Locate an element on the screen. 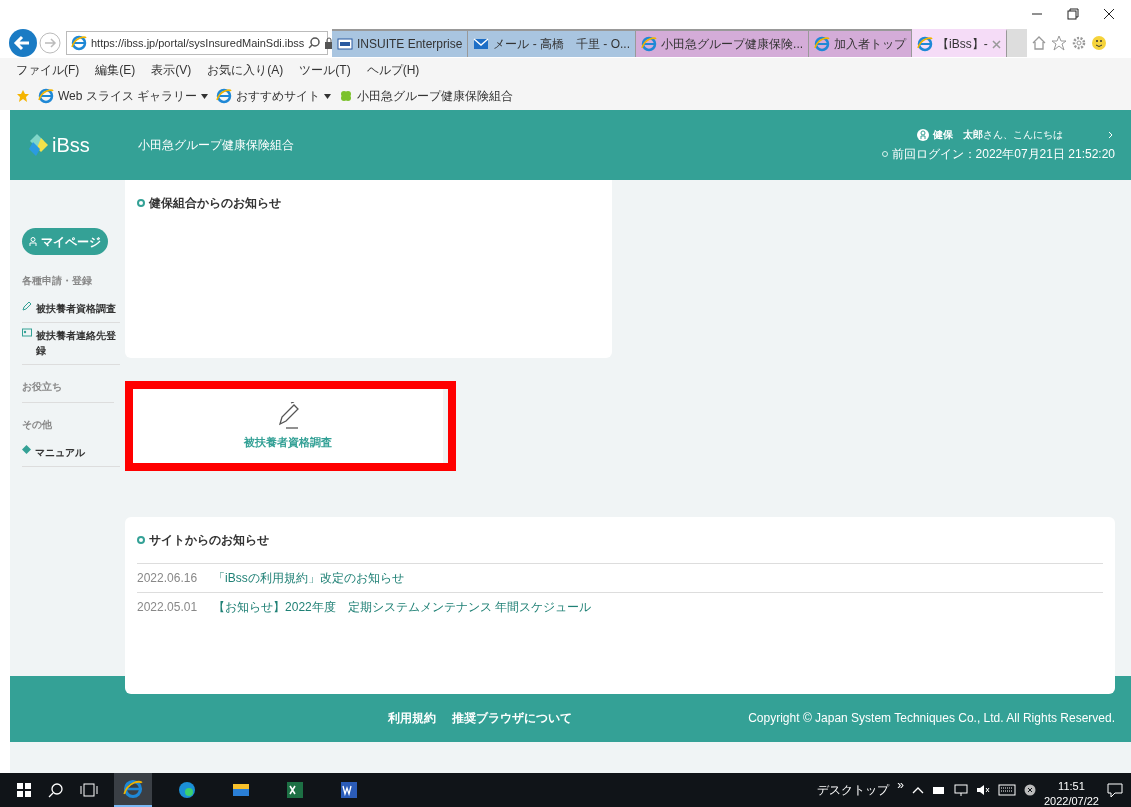 The width and height of the screenshot is (1131, 807). section-heading: 各種申請・登録 is located at coordinates (57, 281).